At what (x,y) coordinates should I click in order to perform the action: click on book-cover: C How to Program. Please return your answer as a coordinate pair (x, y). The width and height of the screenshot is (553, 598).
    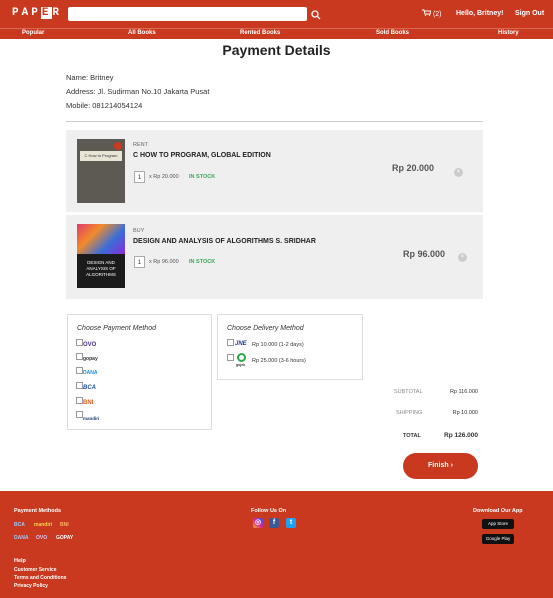
    Looking at the image, I should click on (101, 171).